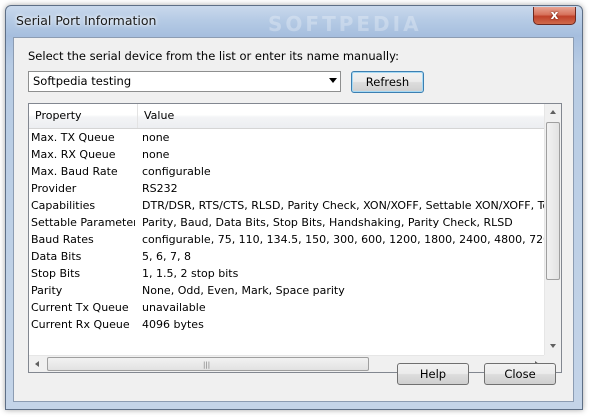  I want to click on help-button: Help, so click(433, 374).